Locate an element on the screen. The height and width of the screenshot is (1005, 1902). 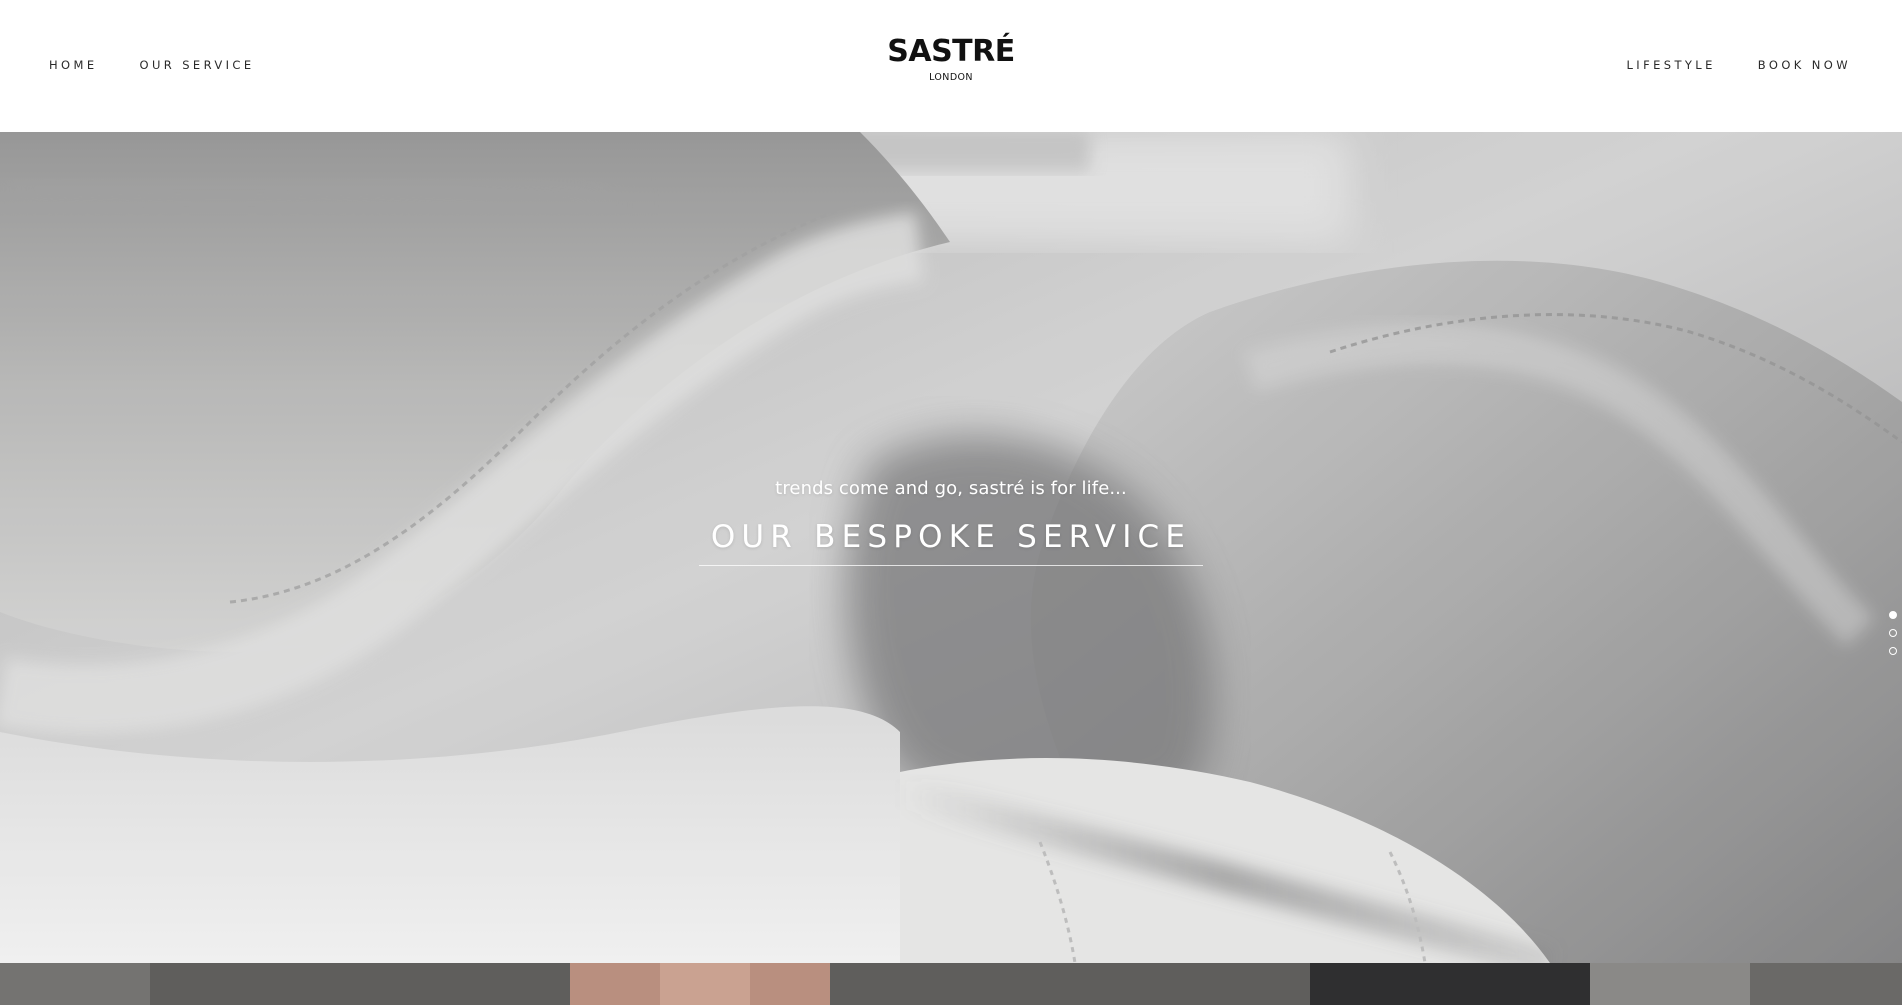
nav-home-link: HOME is located at coordinates (73, 65).